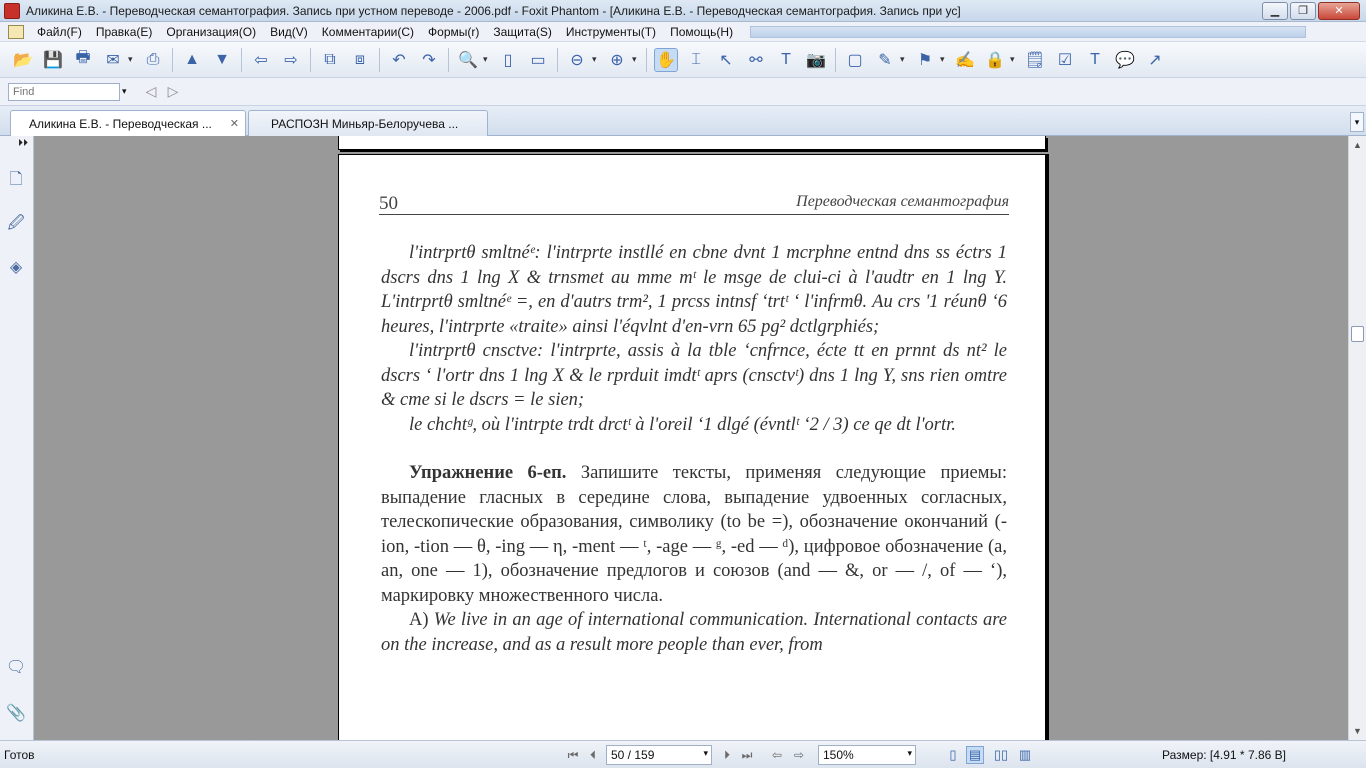  What do you see at coordinates (16, 181) in the screenshot?
I see `pages-icon: 🗋` at bounding box center [16, 181].